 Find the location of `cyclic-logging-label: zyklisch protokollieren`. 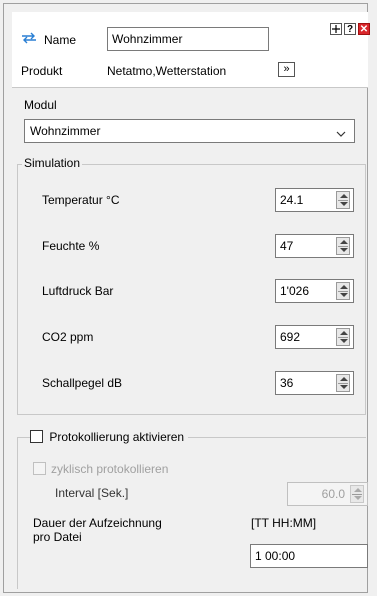

cyclic-logging-label: zyklisch protokollieren is located at coordinates (110, 469).